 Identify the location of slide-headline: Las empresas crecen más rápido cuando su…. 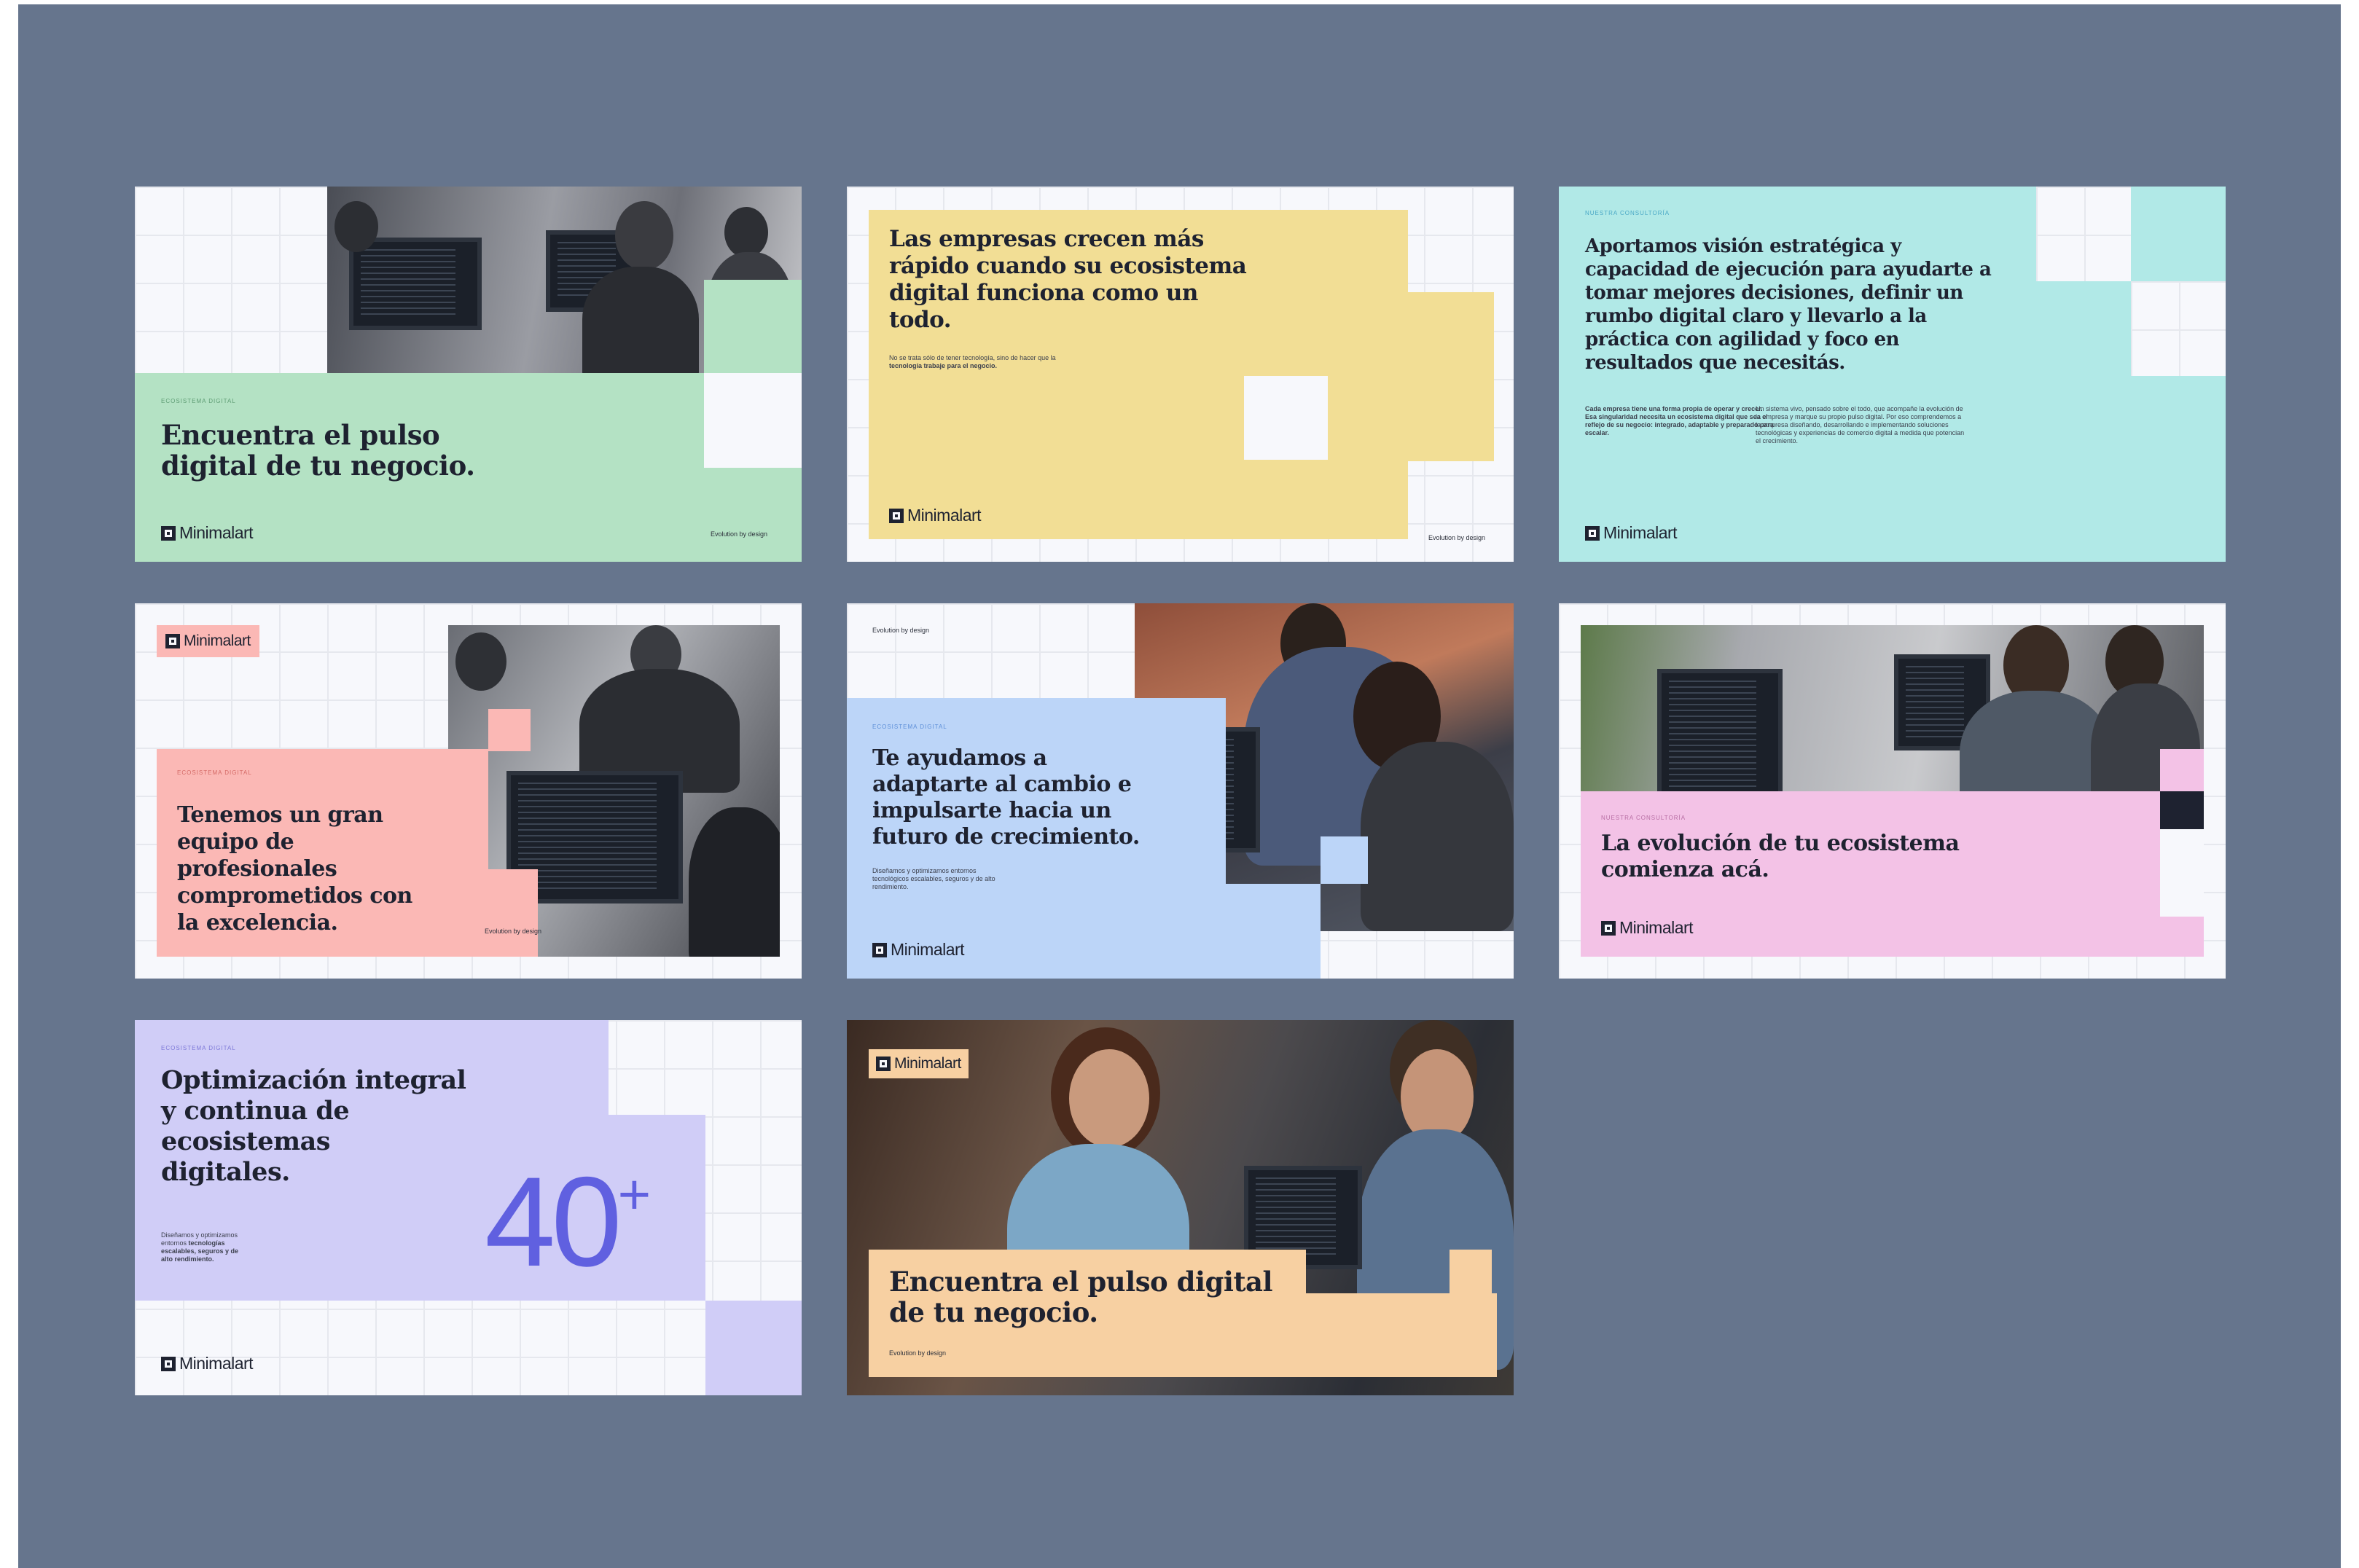
(1068, 279).